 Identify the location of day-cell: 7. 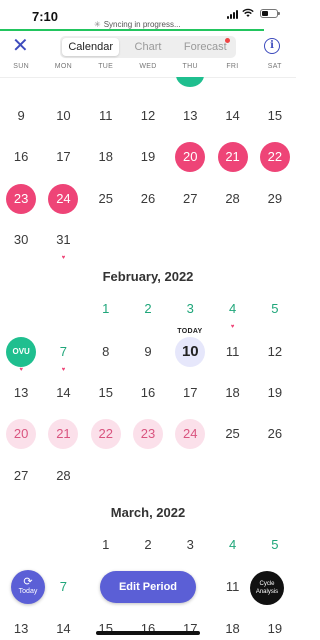
(63, 587).